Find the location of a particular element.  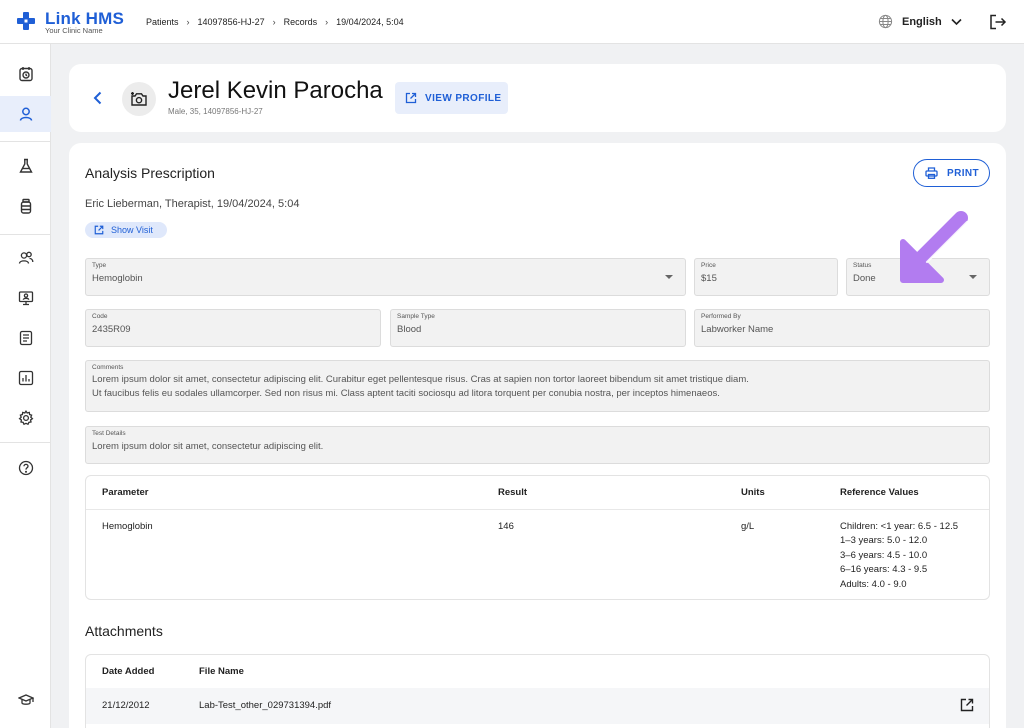

table-row: 21/12/2012 Lab-Test_other_029731394.pdf is located at coordinates (537, 706).